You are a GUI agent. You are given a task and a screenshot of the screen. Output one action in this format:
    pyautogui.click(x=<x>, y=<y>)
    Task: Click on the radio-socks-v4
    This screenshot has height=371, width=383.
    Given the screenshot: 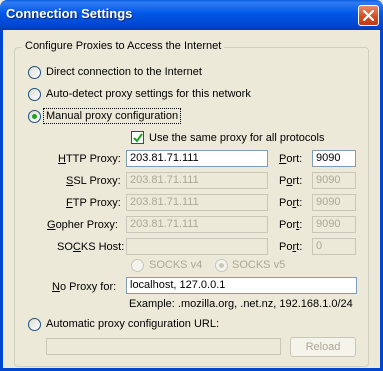 What is the action you would take?
    pyautogui.click(x=137, y=265)
    